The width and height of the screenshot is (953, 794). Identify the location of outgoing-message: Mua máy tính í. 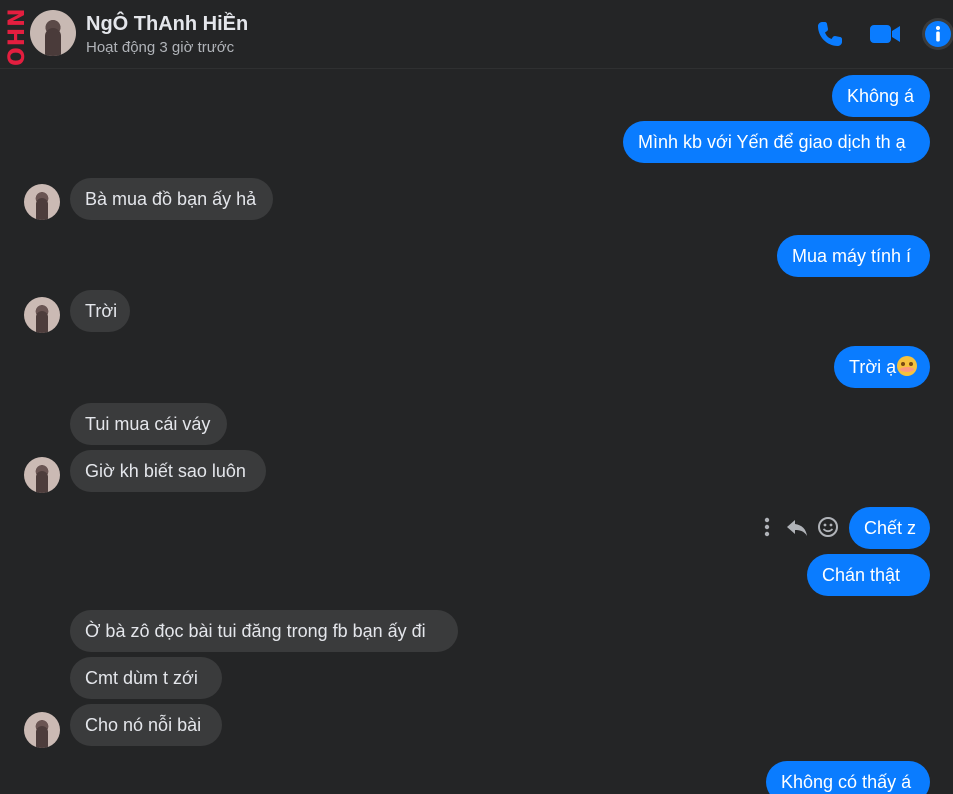
(853, 256).